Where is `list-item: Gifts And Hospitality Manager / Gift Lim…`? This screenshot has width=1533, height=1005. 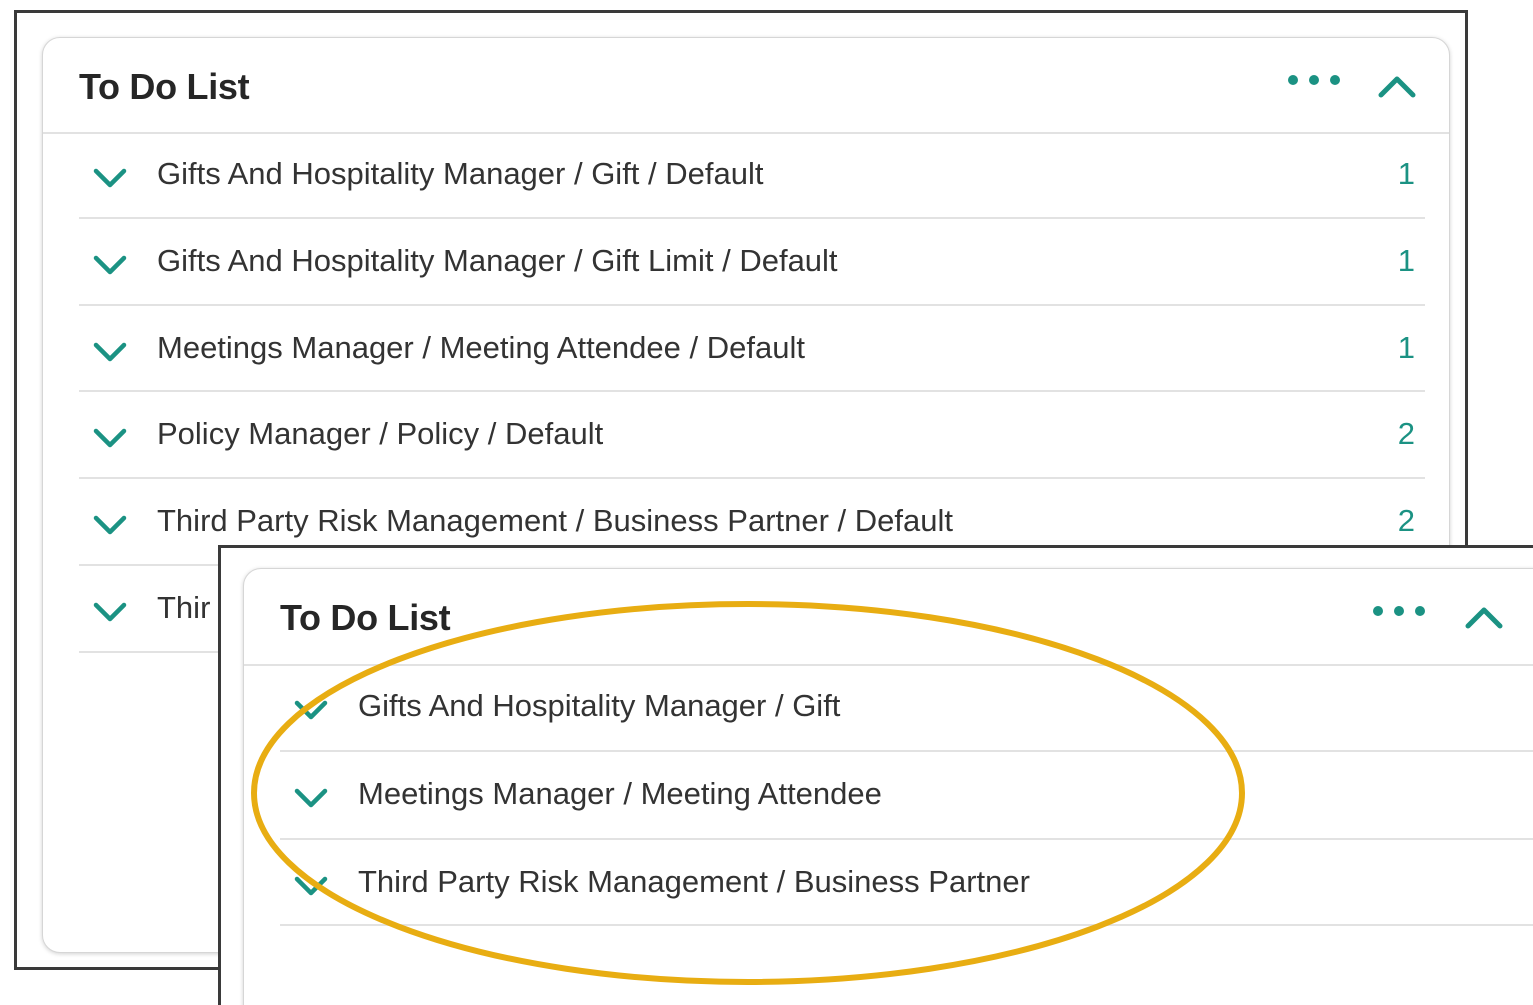
list-item: Gifts And Hospitality Manager / Gift Lim… is located at coordinates (752, 262).